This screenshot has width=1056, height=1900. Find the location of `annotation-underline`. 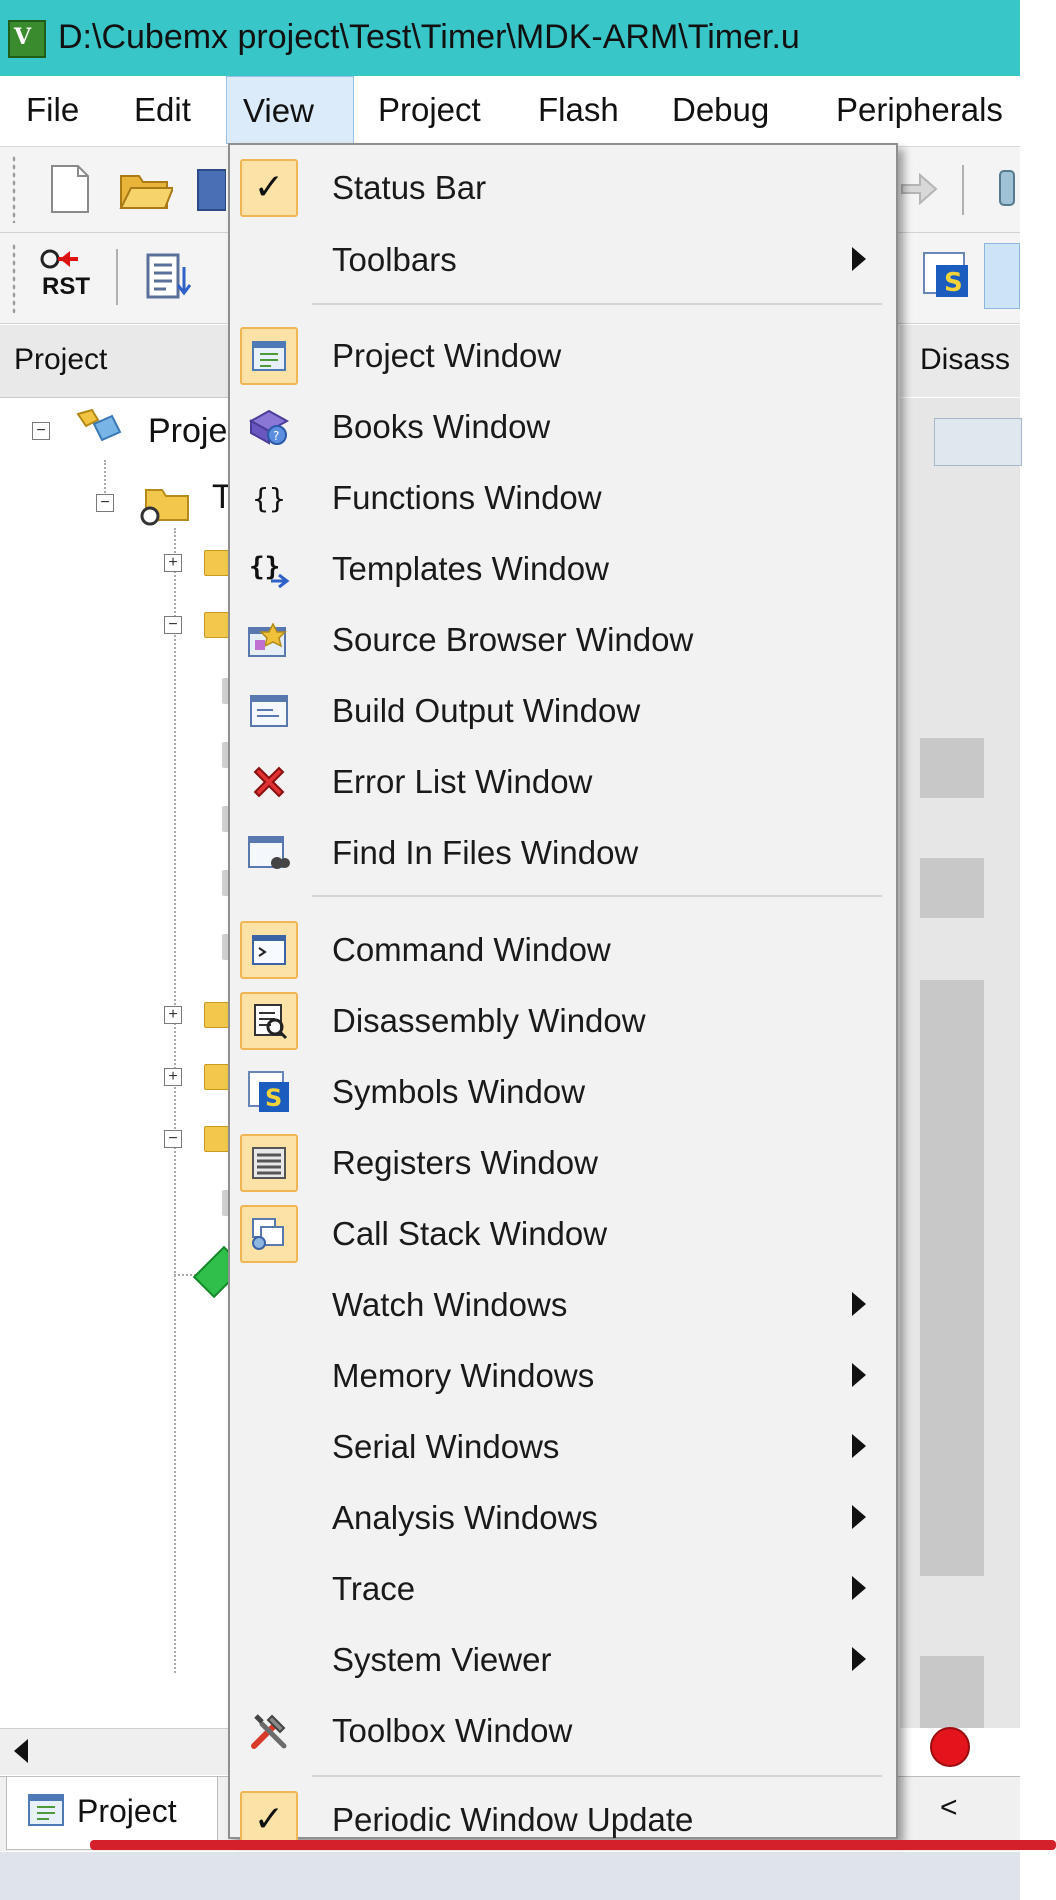

annotation-underline is located at coordinates (573, 1845).